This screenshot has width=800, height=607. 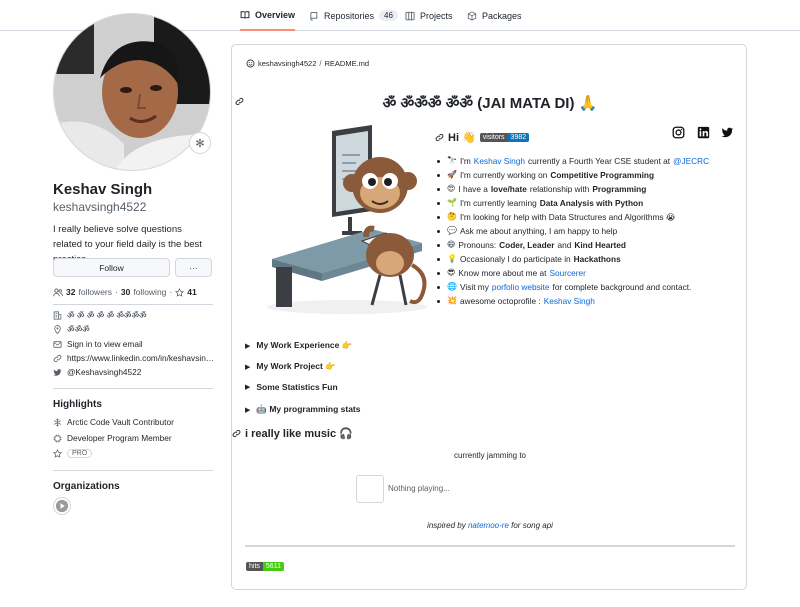 What do you see at coordinates (193, 267) in the screenshot?
I see `more-options-button: ···` at bounding box center [193, 267].